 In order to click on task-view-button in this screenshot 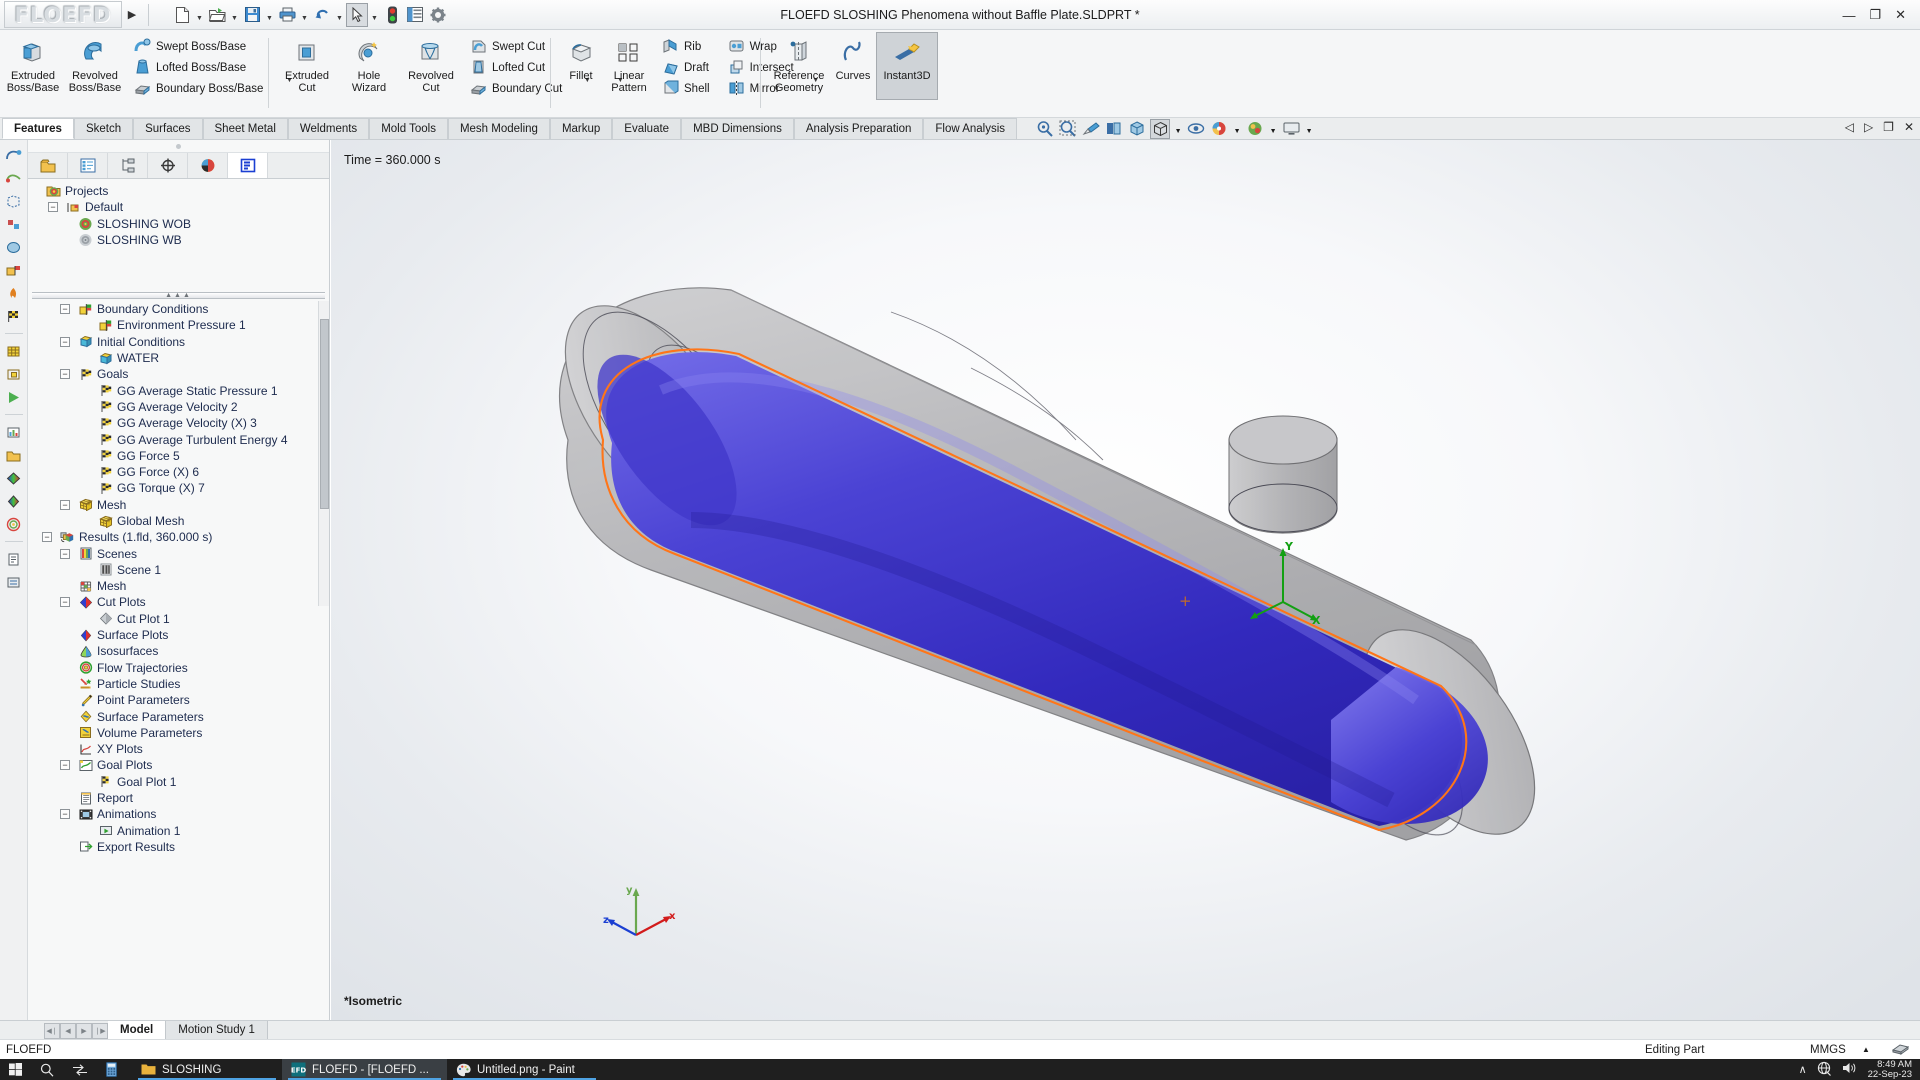, I will do `click(80, 1069)`.